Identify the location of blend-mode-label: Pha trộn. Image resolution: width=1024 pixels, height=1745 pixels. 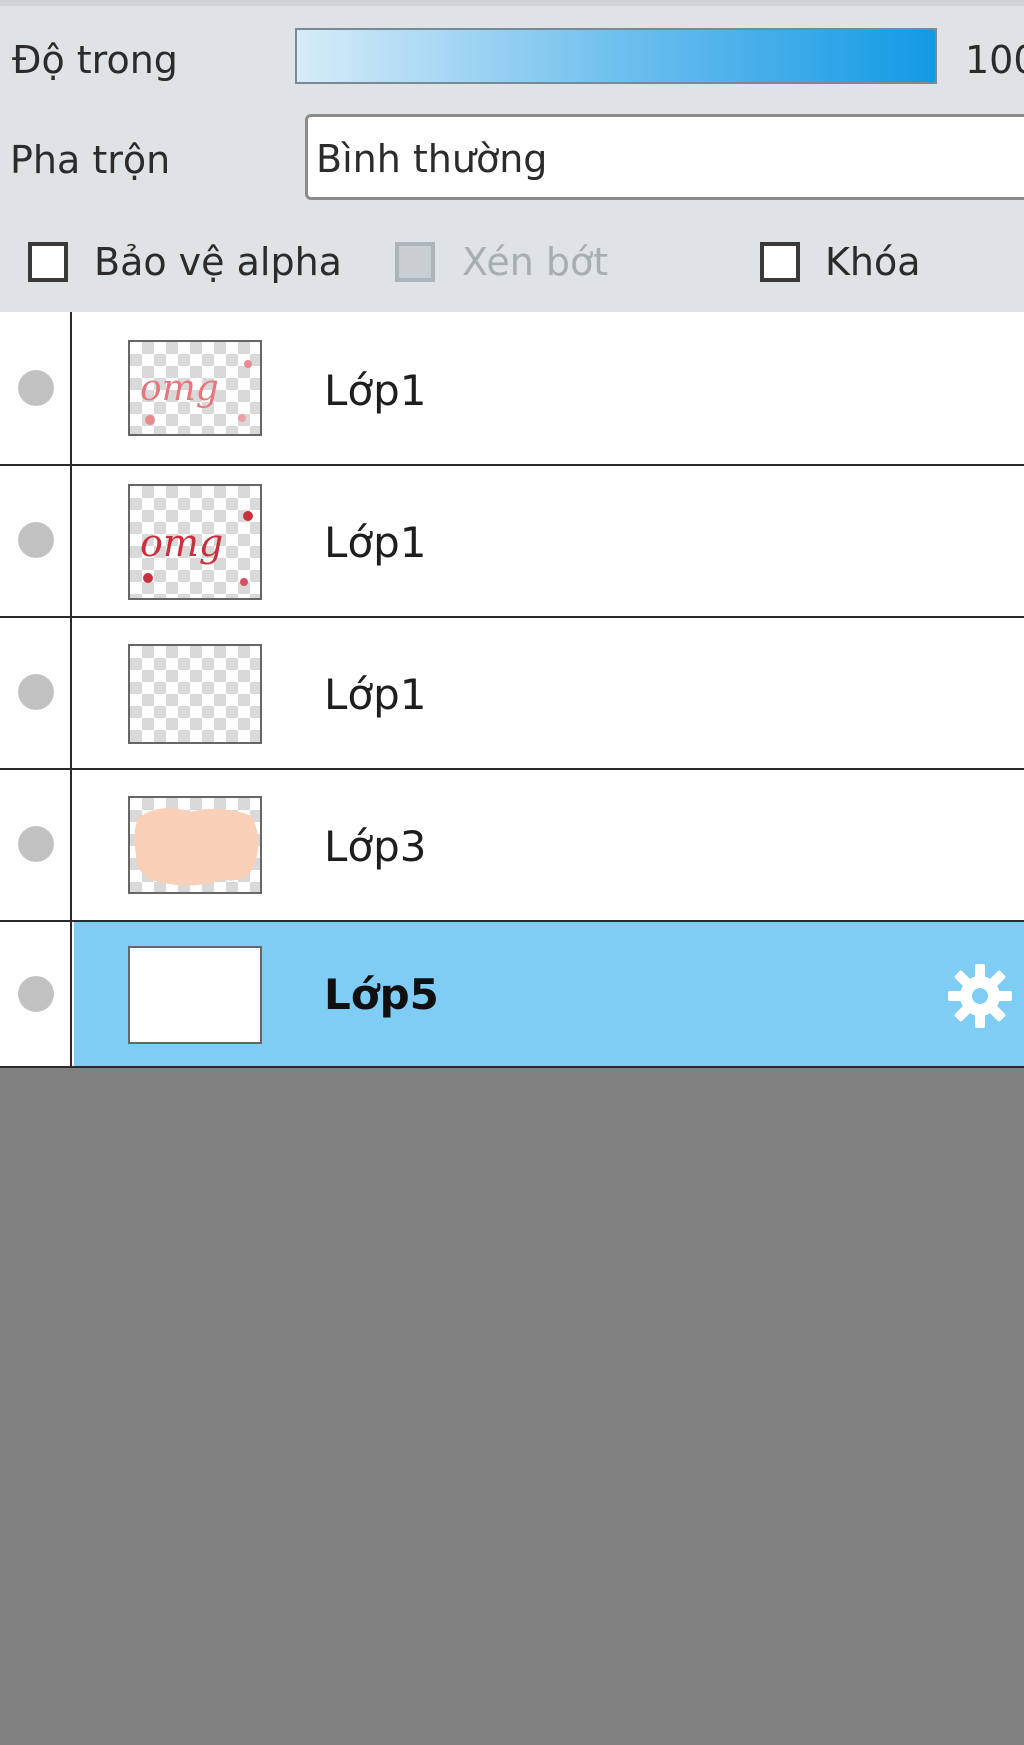
(90, 160).